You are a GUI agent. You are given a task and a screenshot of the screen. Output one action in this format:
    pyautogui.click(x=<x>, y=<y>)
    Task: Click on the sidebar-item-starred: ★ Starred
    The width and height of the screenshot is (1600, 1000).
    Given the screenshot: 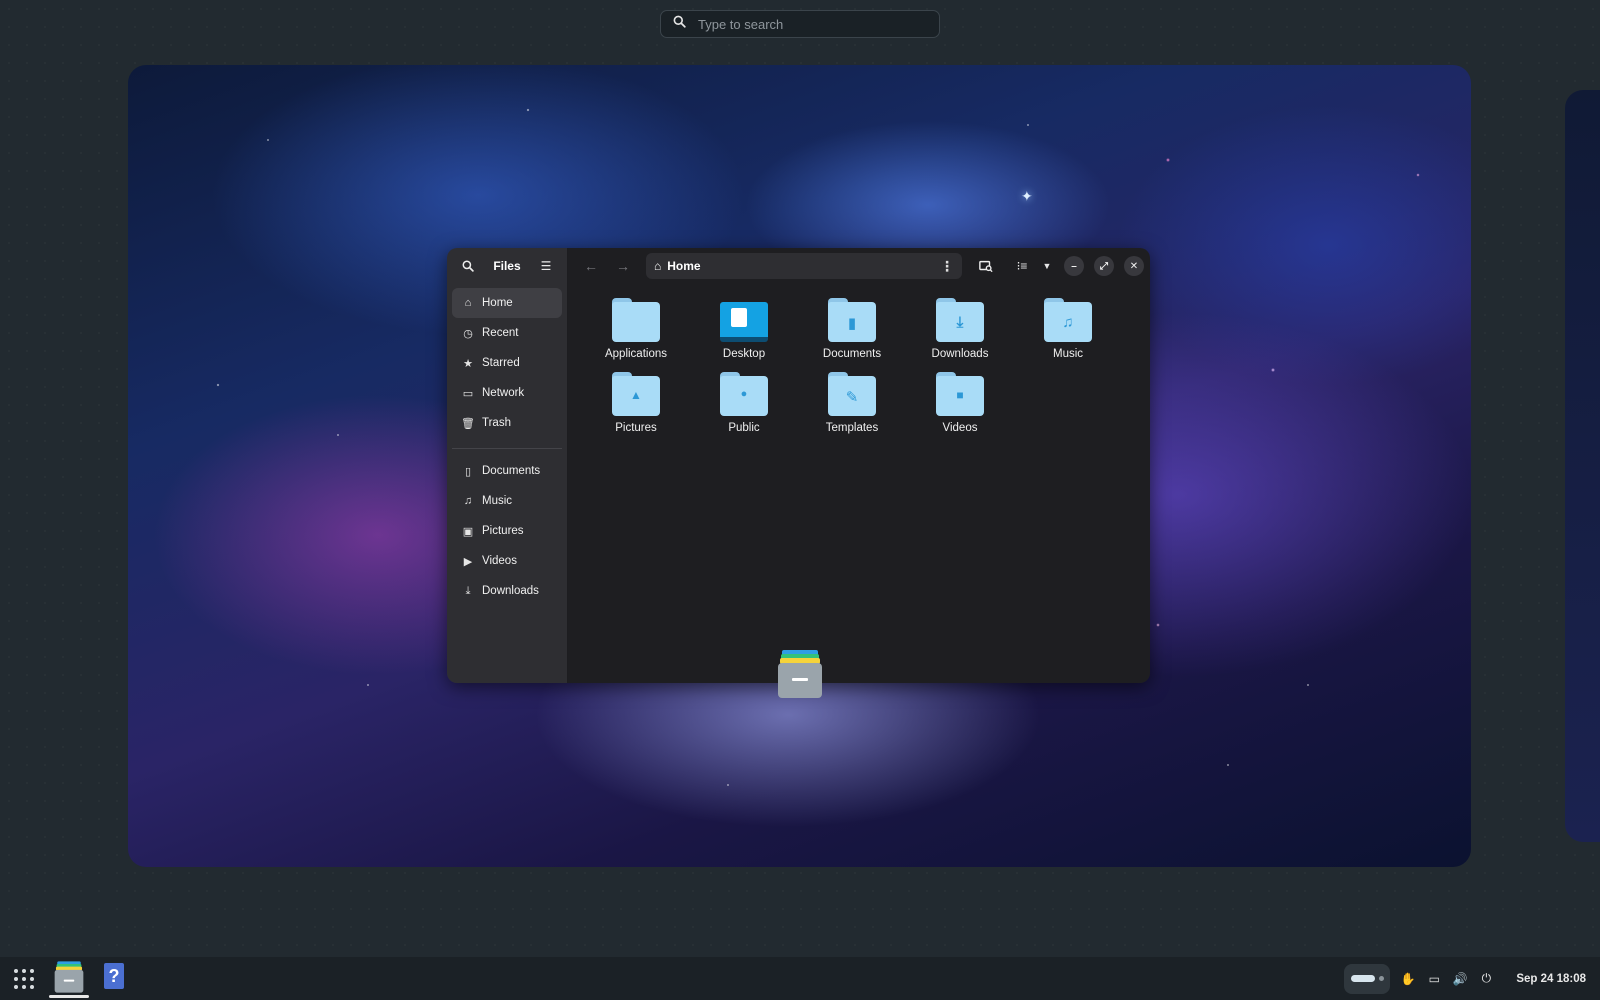 What is the action you would take?
    pyautogui.click(x=507, y=363)
    